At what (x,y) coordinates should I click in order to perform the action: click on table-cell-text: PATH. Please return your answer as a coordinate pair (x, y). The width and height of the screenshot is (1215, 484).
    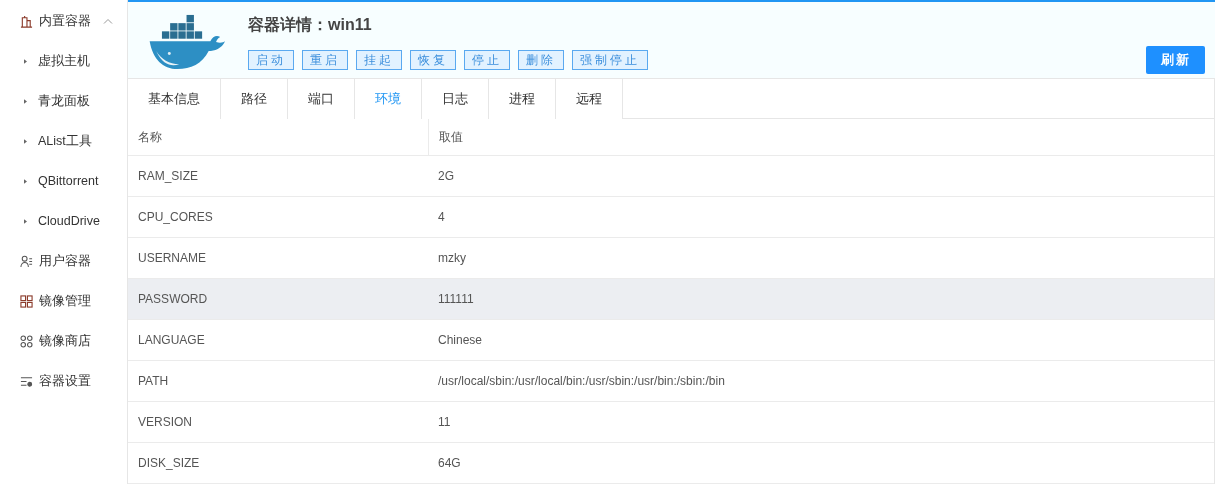
    Looking at the image, I should click on (153, 381).